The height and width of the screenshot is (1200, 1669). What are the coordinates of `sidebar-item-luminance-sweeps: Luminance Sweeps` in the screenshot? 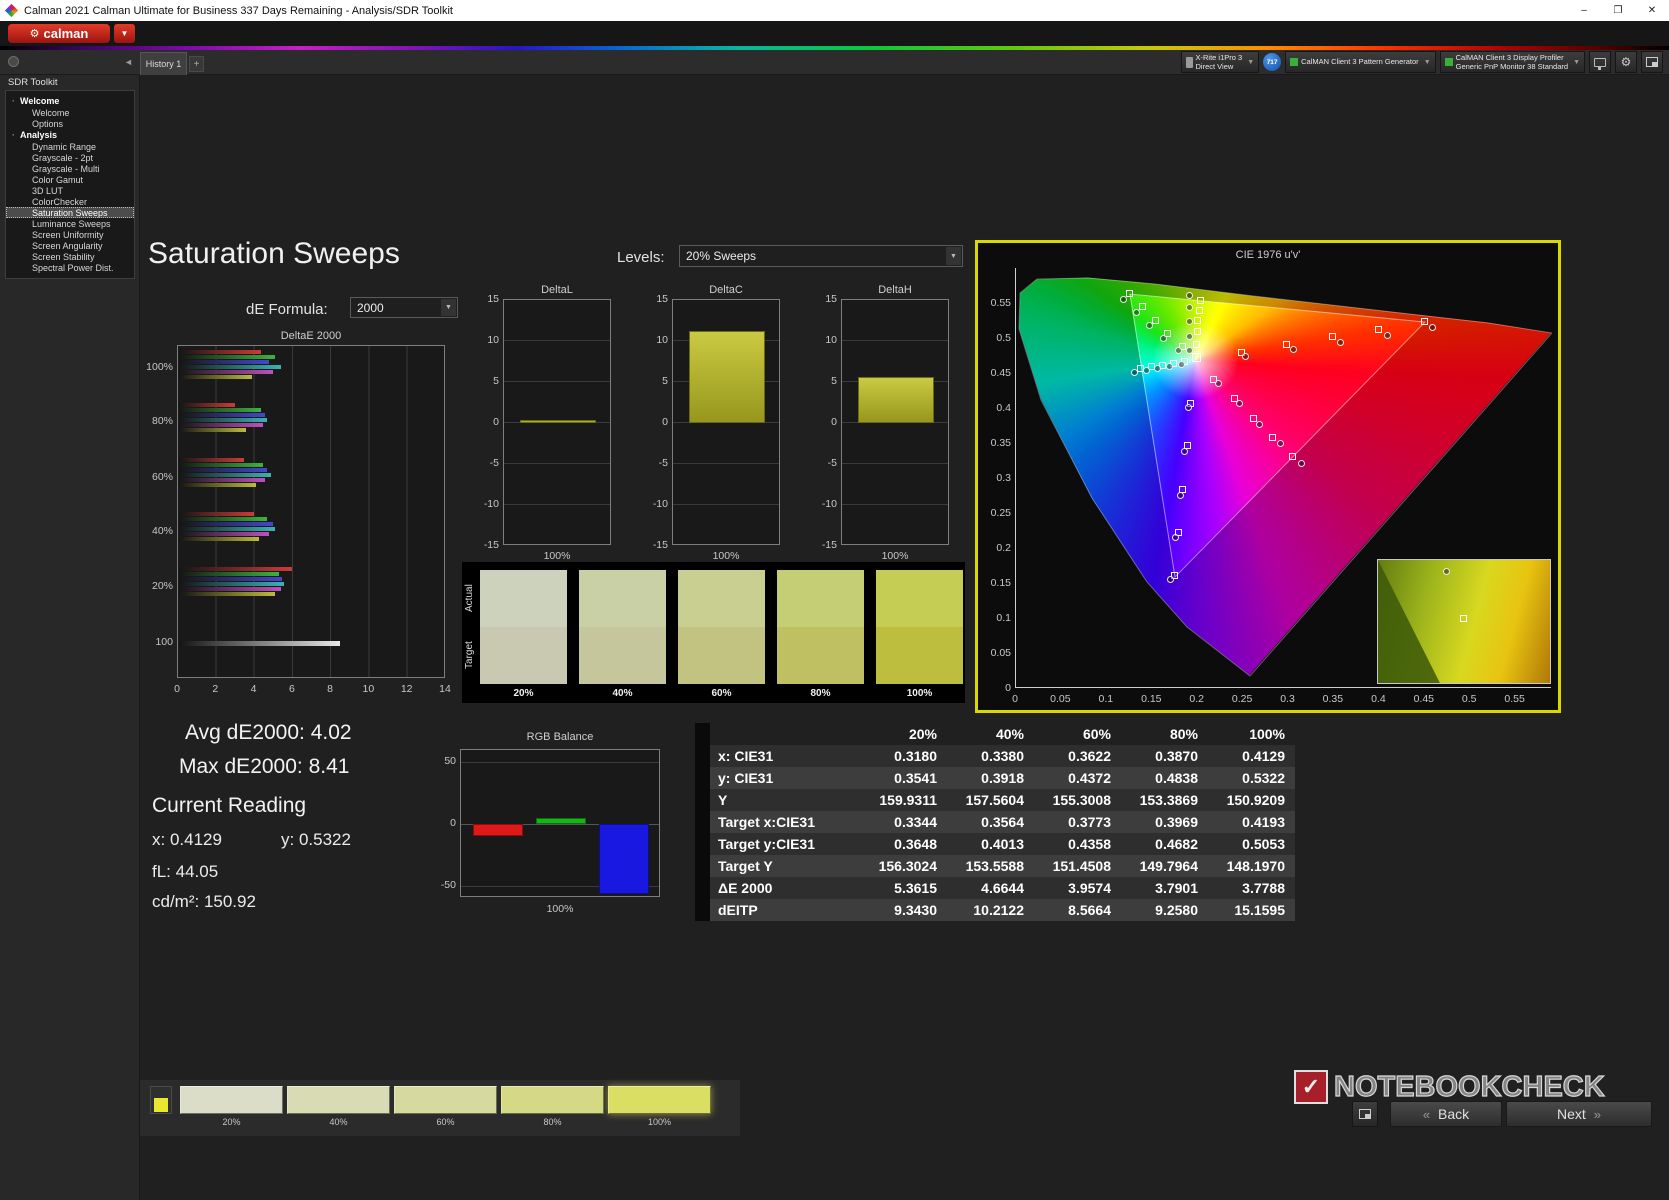 It's located at (70, 223).